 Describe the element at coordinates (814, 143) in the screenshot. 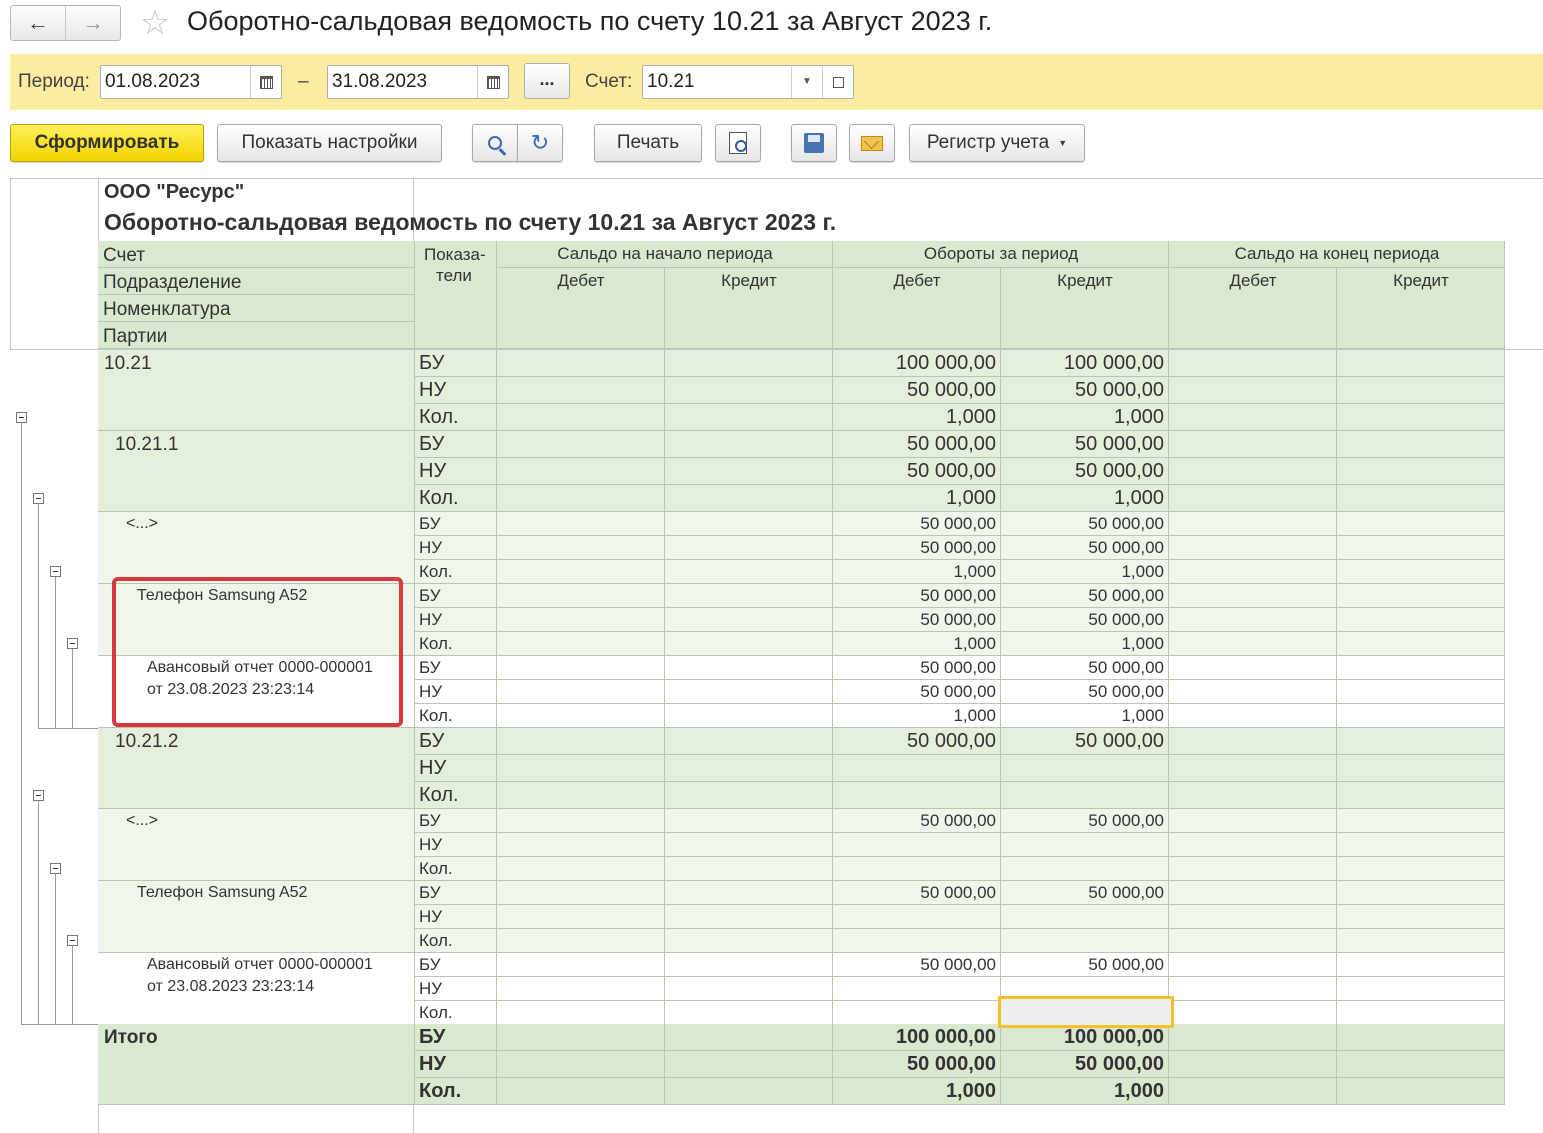

I see `save-button` at that location.